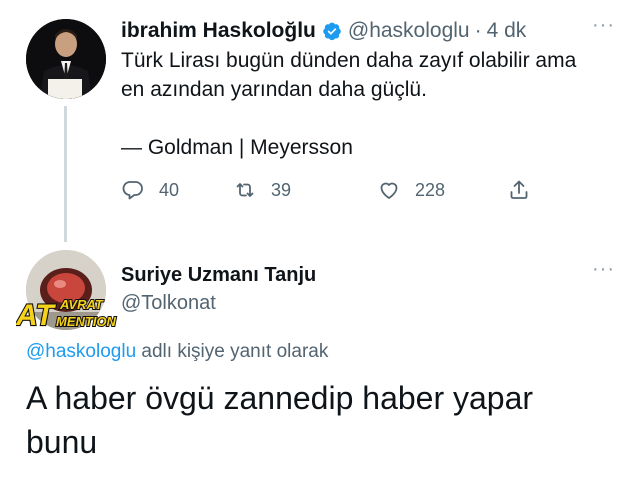  What do you see at coordinates (389, 190) in the screenshot?
I see `heart-icon` at bounding box center [389, 190].